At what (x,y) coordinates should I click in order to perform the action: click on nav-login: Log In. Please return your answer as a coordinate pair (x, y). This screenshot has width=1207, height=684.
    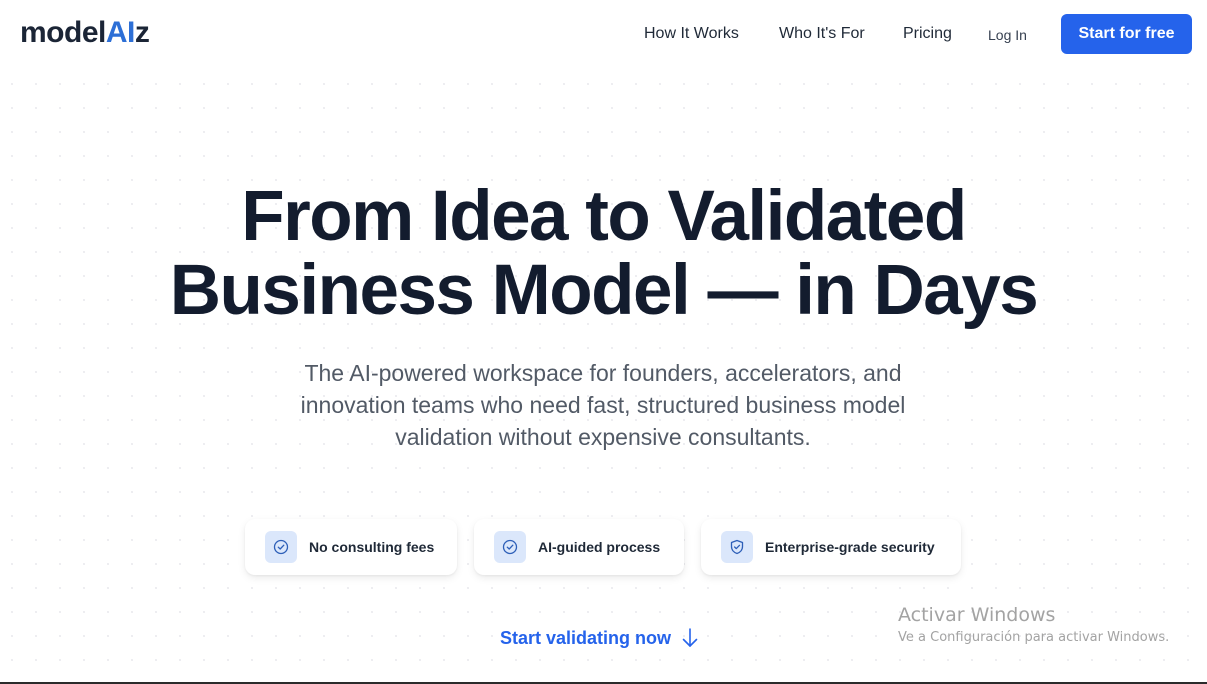
    Looking at the image, I should click on (1007, 35).